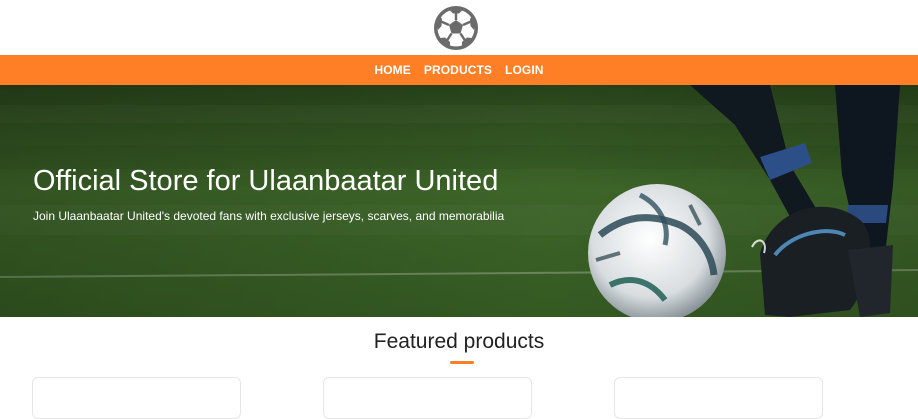  I want to click on hero-title: Official Store for Ulaanbaatar United, so click(266, 181).